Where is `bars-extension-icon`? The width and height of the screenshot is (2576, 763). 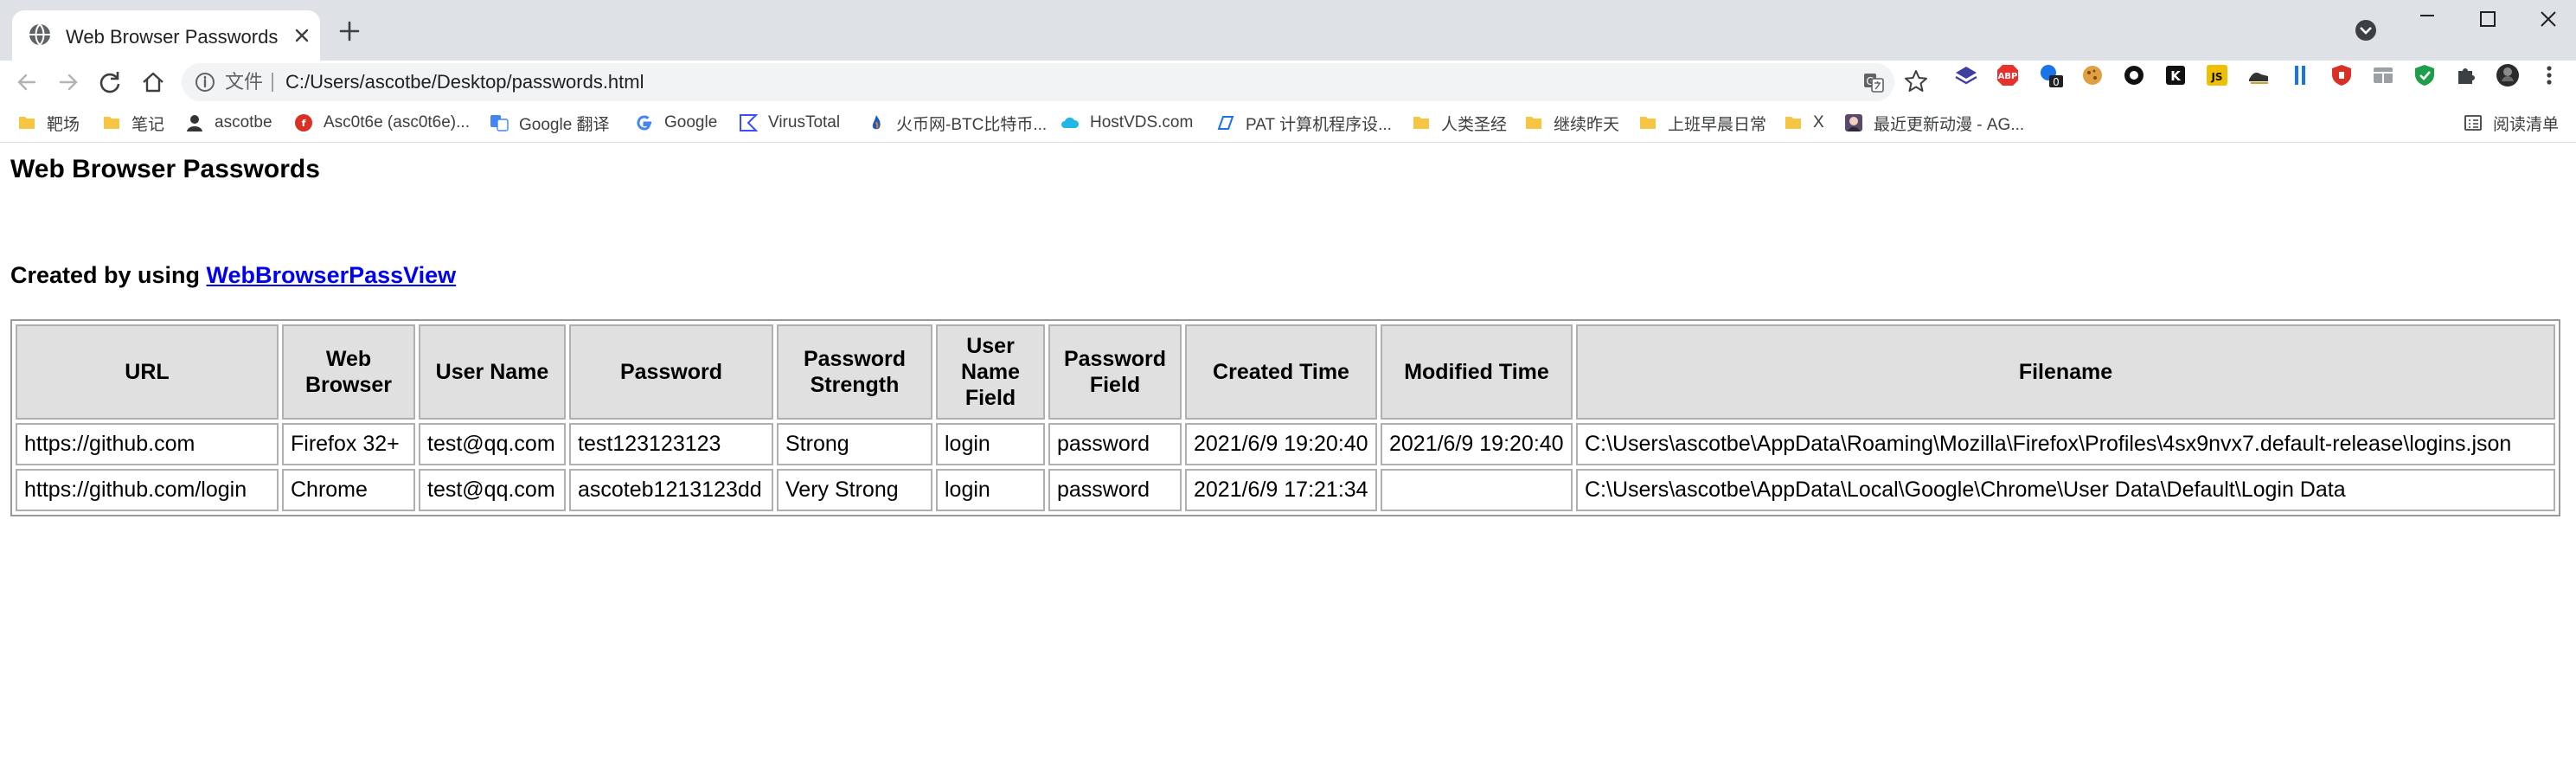 bars-extension-icon is located at coordinates (2300, 75).